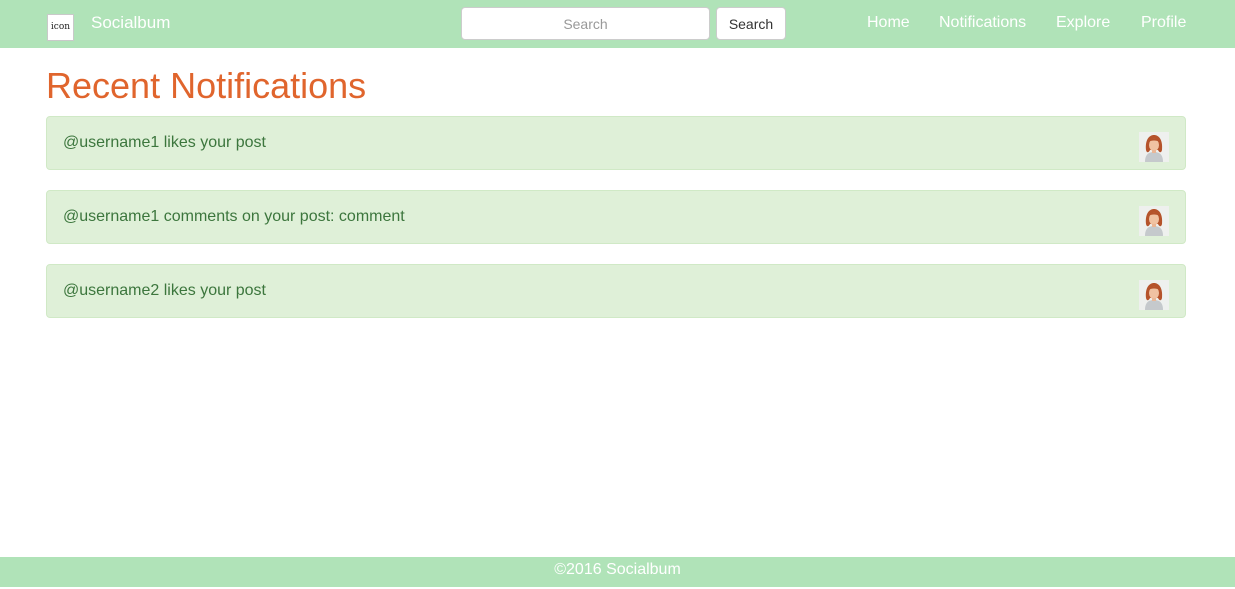 This screenshot has height=589, width=1235. I want to click on search-input, so click(585, 23).